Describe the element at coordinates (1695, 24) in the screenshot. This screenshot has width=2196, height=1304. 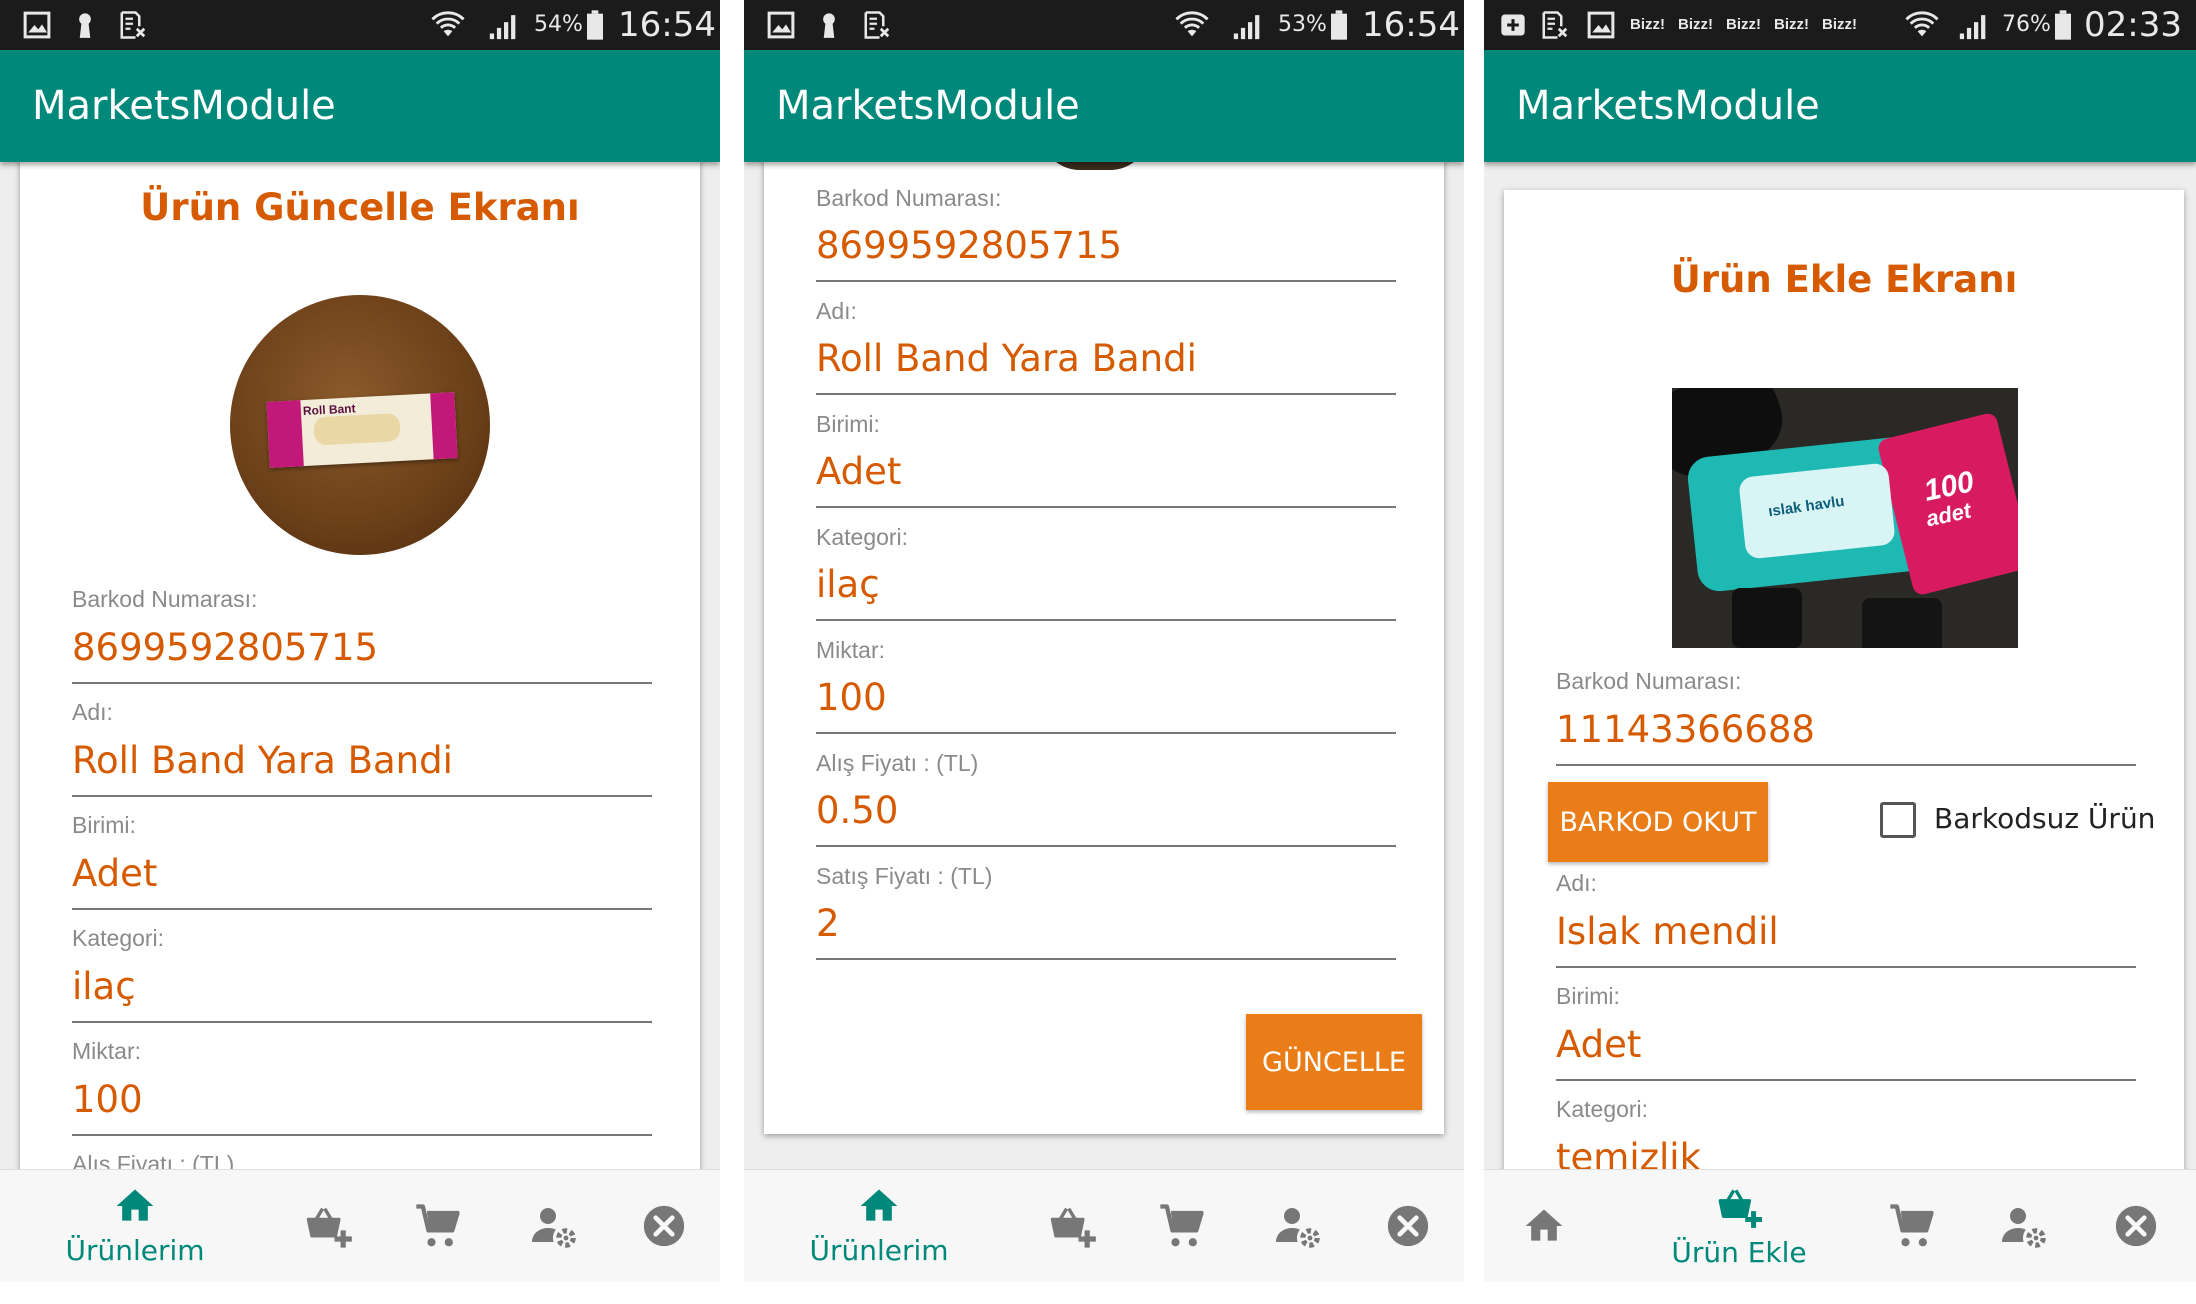
I see `notification-bizz-2: Bizz!` at that location.